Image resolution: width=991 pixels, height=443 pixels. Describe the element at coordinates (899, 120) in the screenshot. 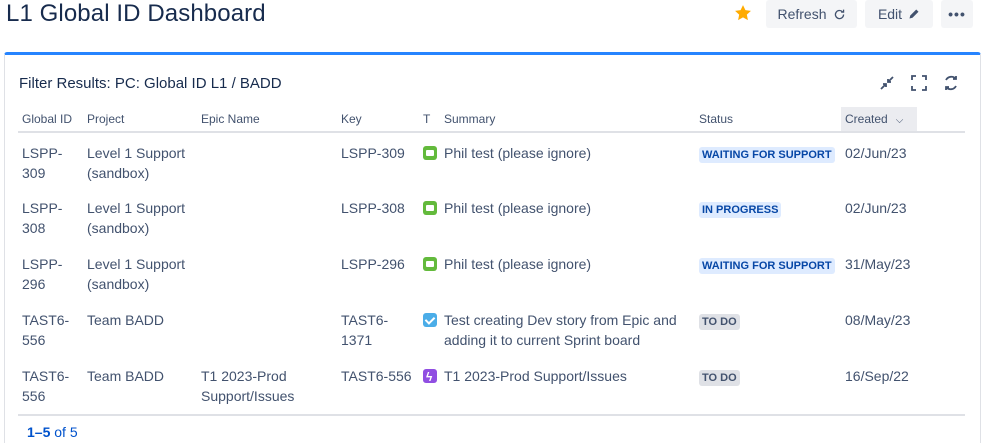

I see `chevron-down-icon: ⌵` at that location.